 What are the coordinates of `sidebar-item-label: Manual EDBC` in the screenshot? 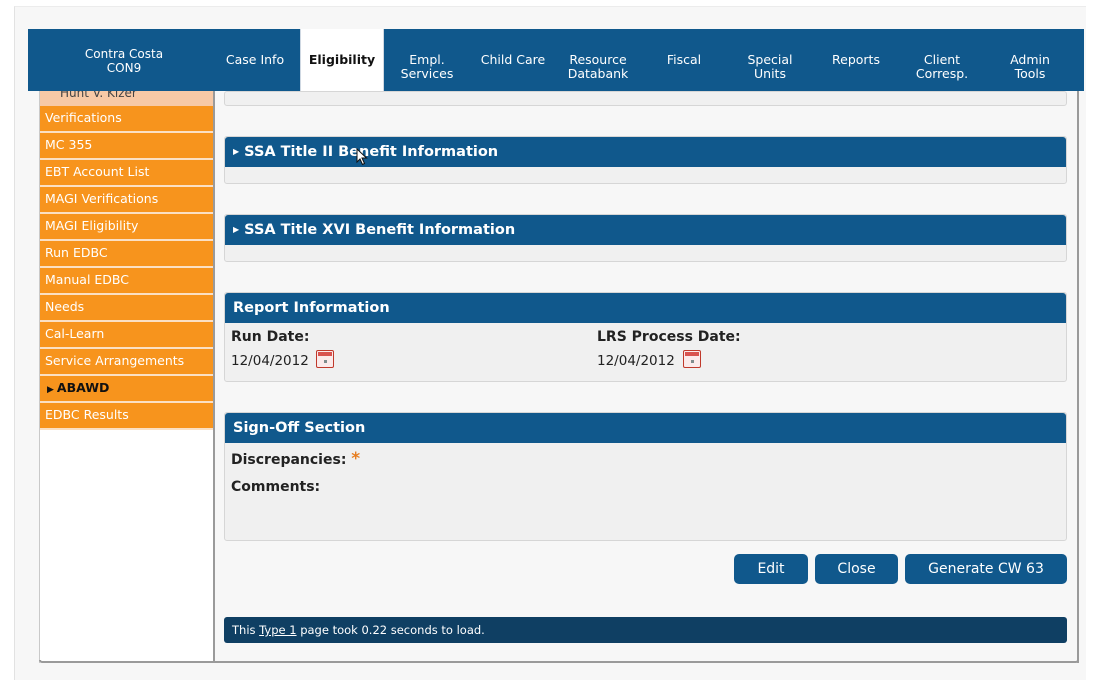 It's located at (87, 279).